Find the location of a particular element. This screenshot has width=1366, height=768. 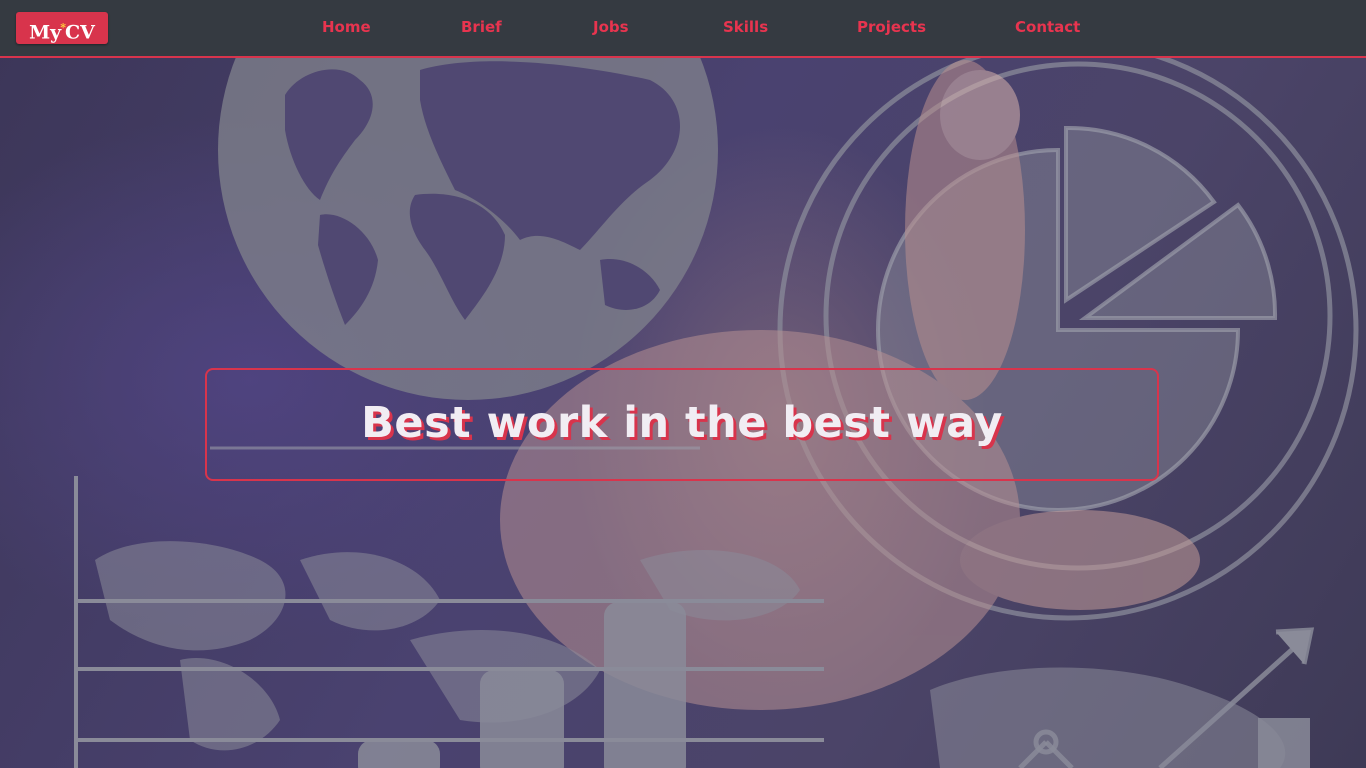

nav-brief: Brief is located at coordinates (481, 27).